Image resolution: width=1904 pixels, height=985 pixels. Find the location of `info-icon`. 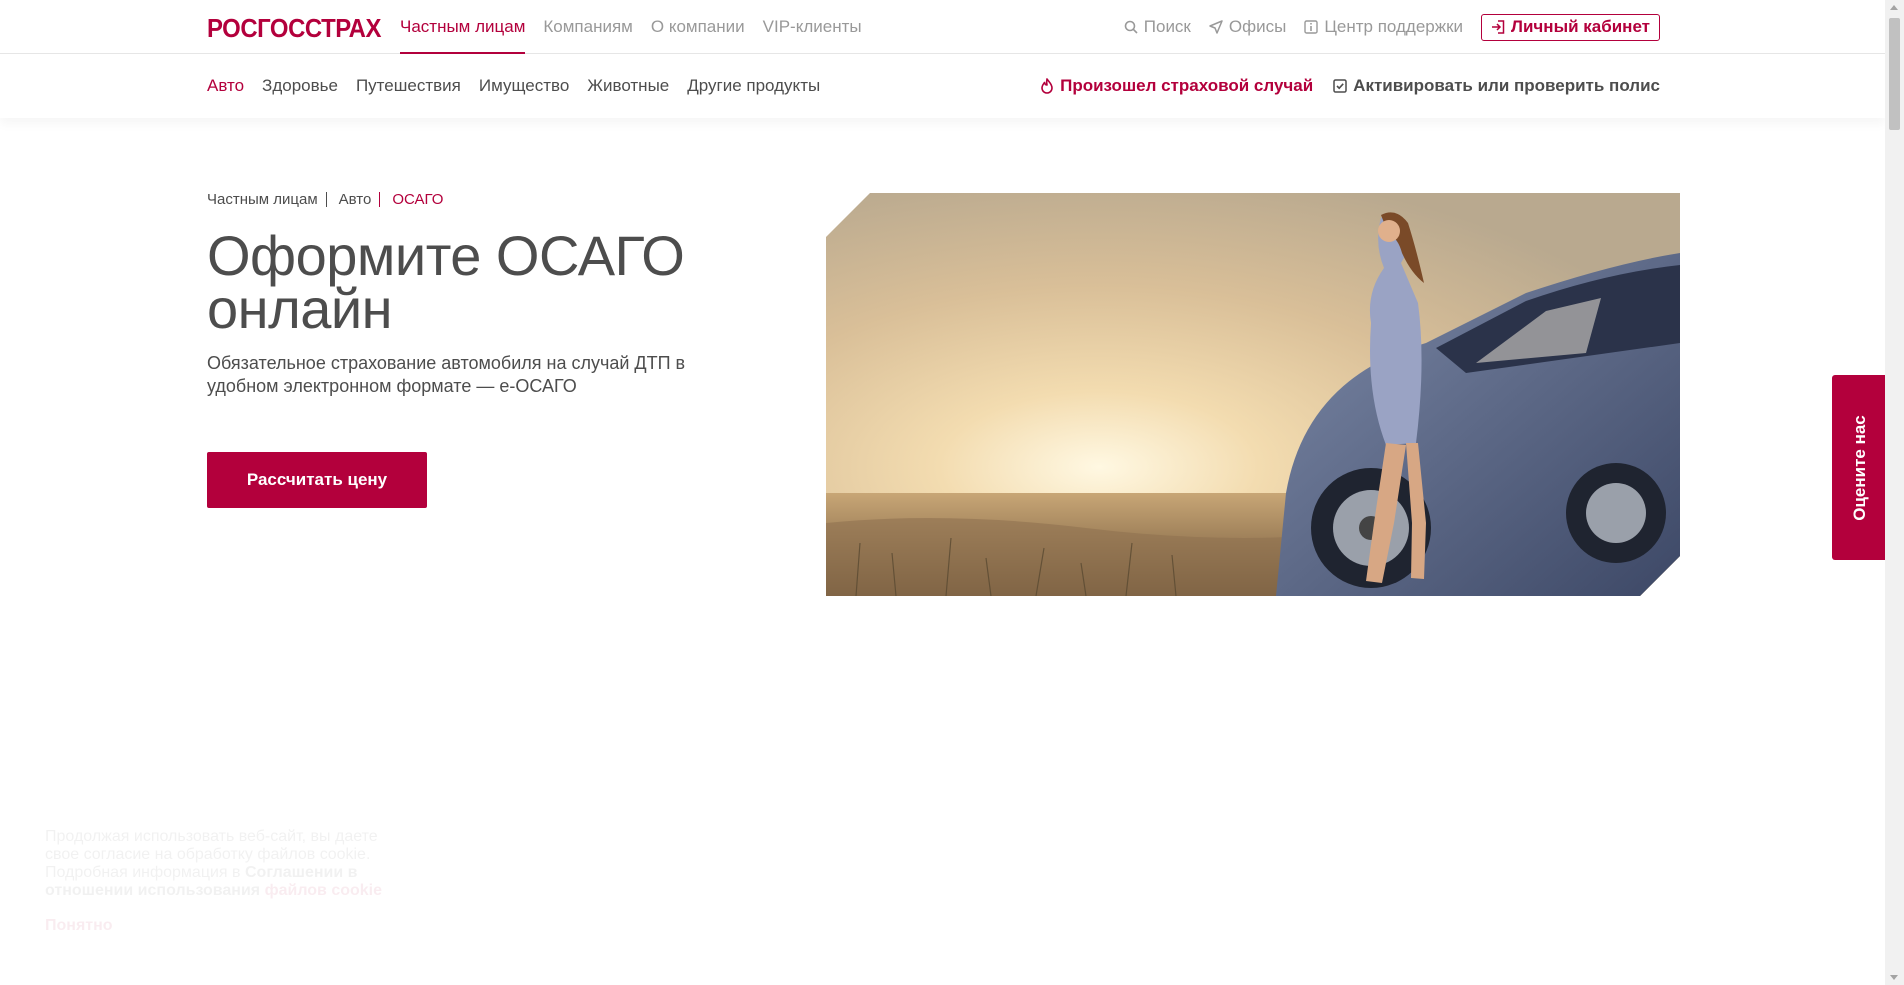

info-icon is located at coordinates (1311, 27).